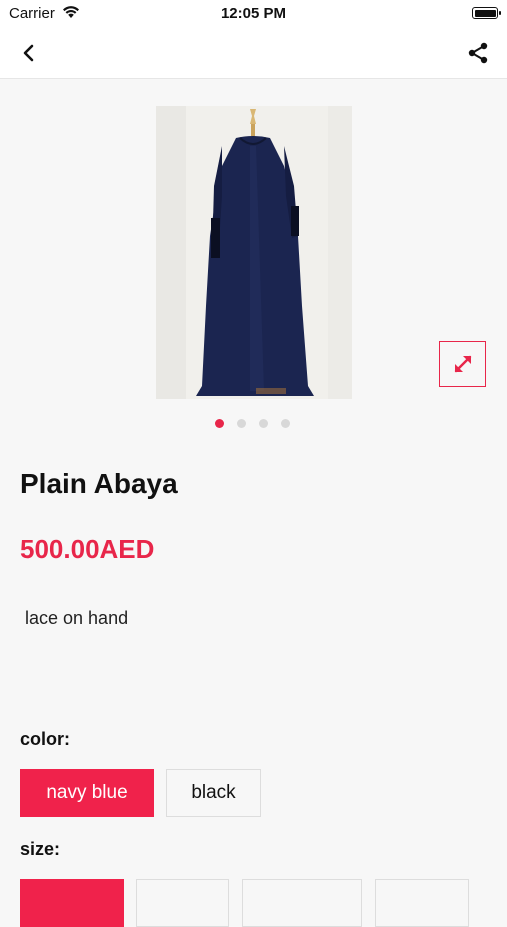 This screenshot has width=507, height=927. I want to click on color-option-black: black, so click(213, 793).